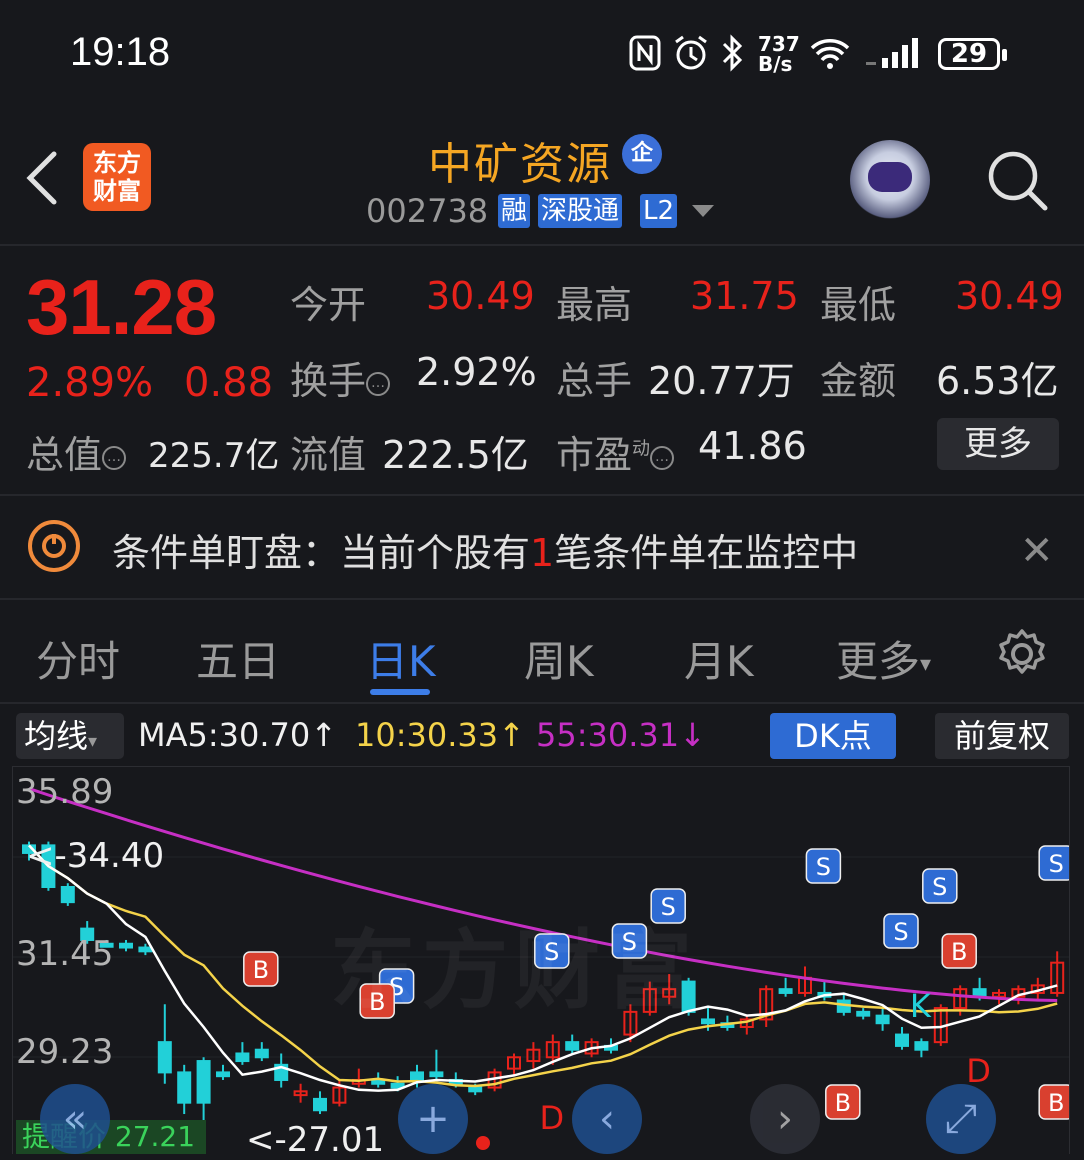  What do you see at coordinates (894, 57) in the screenshot?
I see `signal-icon` at bounding box center [894, 57].